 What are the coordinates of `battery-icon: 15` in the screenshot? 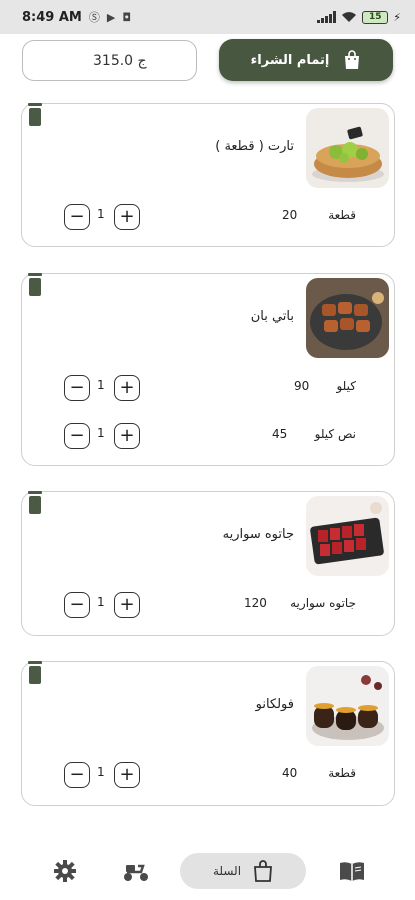 It's located at (375, 17).